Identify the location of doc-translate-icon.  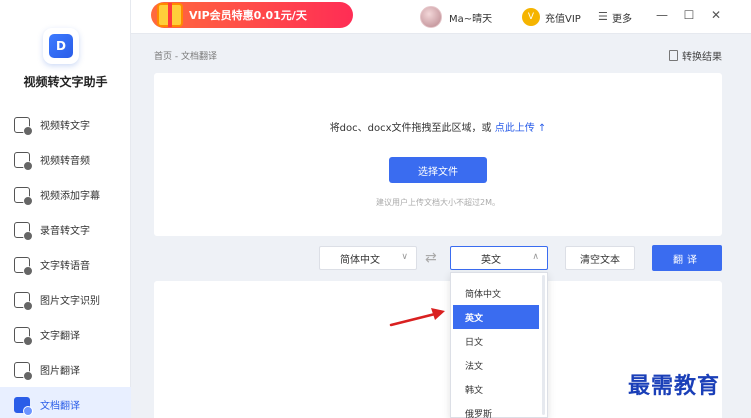
(23, 406).